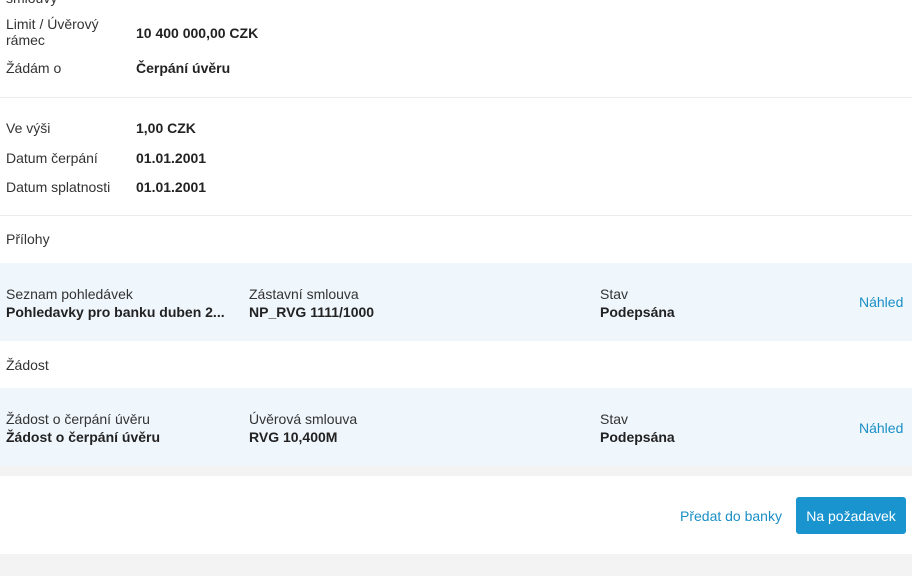 This screenshot has width=912, height=576. Describe the element at coordinates (31, 3) in the screenshot. I see `contract-label-cutoff: smlouvy` at that location.